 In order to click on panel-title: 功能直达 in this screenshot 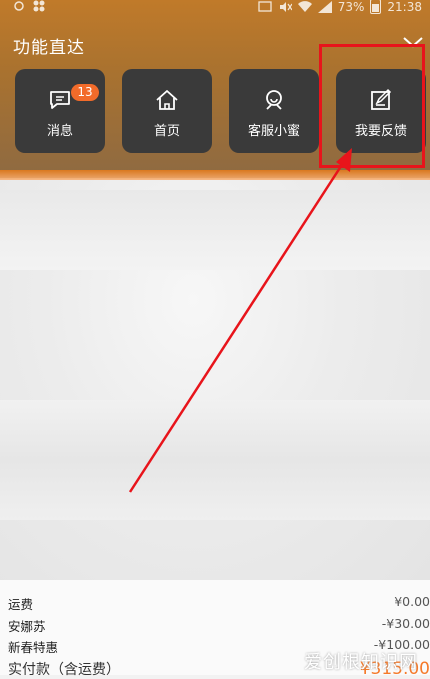, I will do `click(49, 48)`.